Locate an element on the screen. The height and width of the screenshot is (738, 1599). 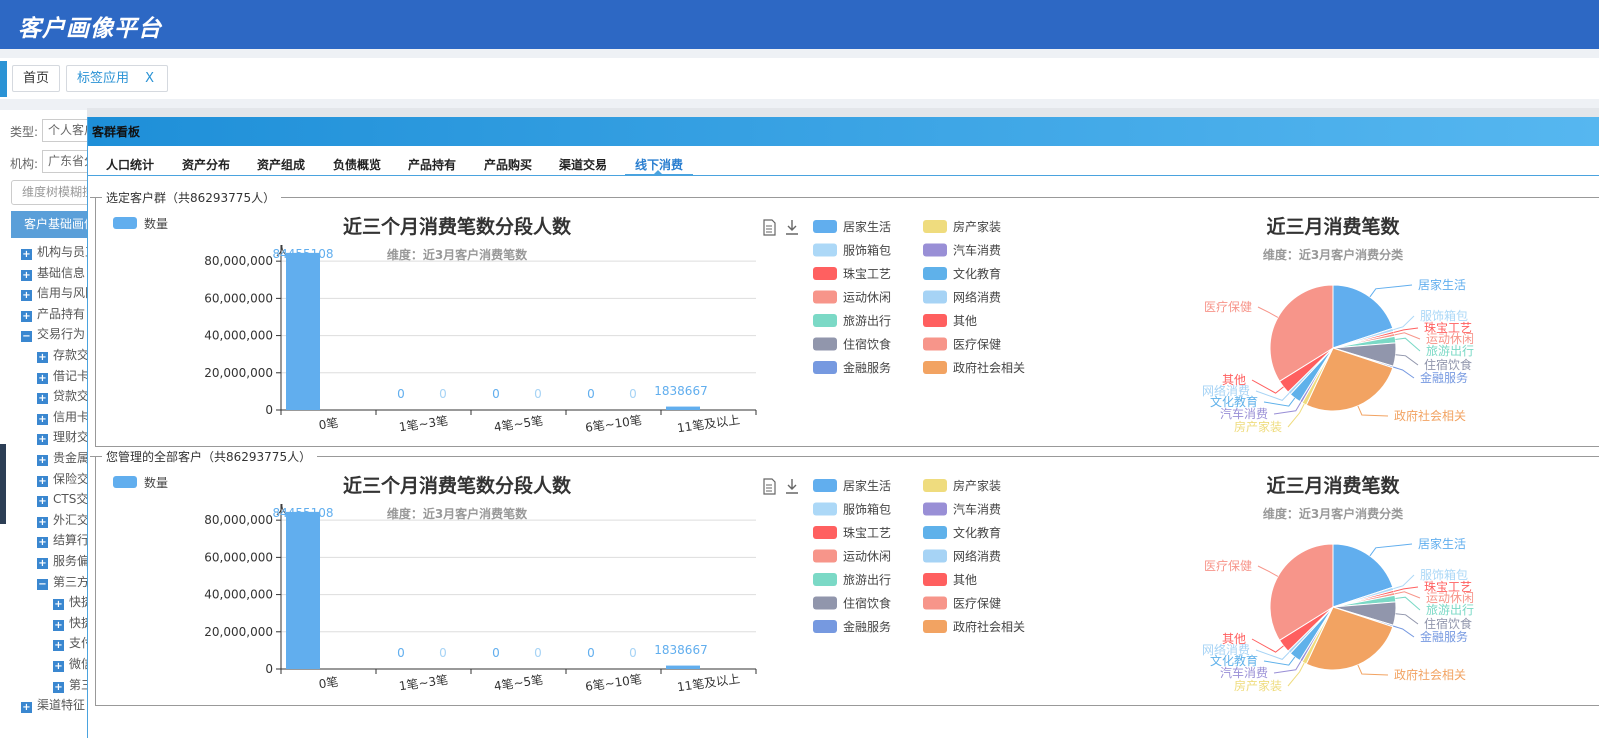
tab-home: 首页 is located at coordinates (36, 78).